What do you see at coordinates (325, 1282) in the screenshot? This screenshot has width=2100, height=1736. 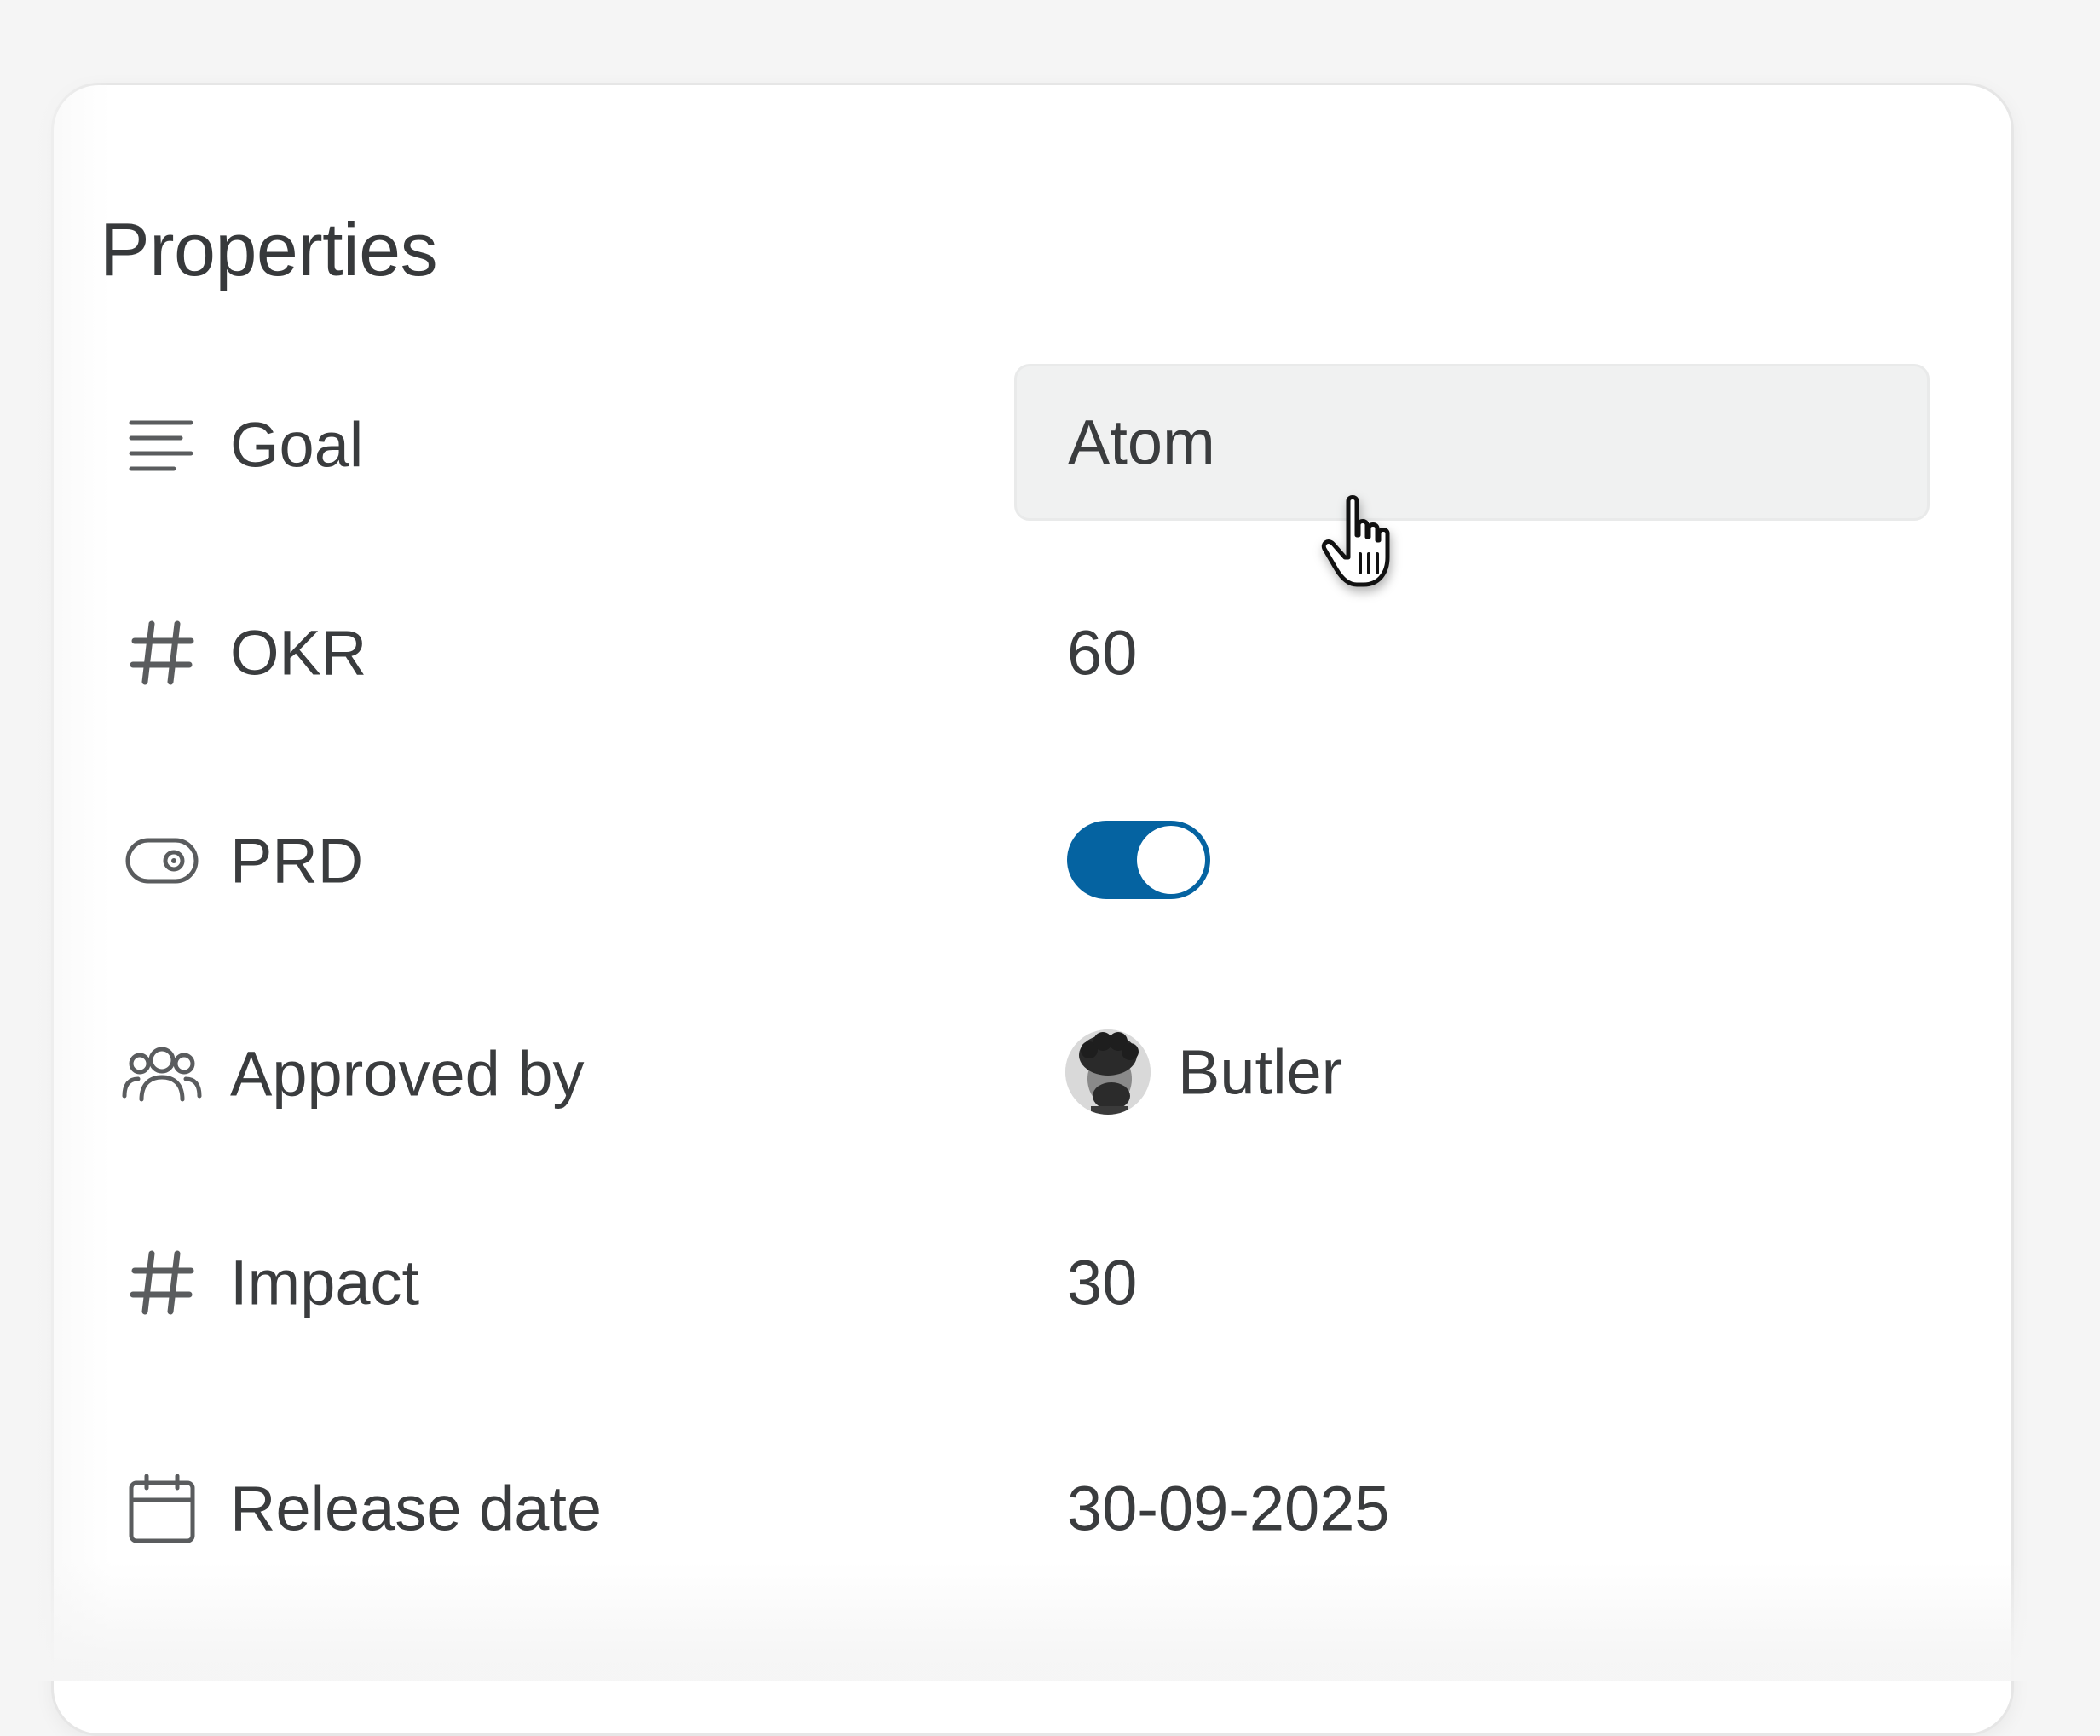 I see `property-label: Impact` at bounding box center [325, 1282].